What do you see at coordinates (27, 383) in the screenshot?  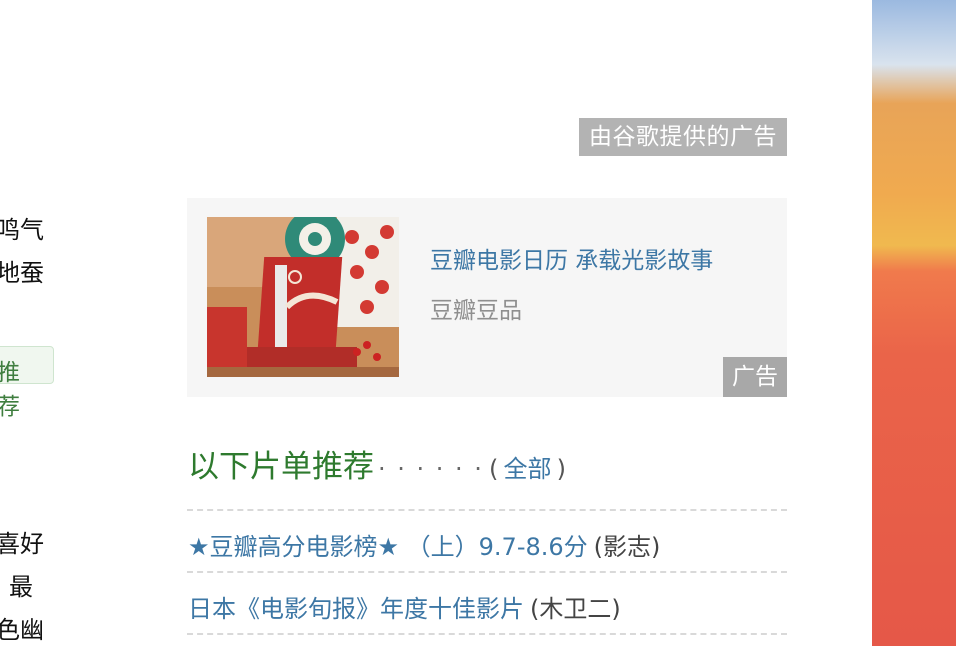 I see `recommend-tag: 推荐` at bounding box center [27, 383].